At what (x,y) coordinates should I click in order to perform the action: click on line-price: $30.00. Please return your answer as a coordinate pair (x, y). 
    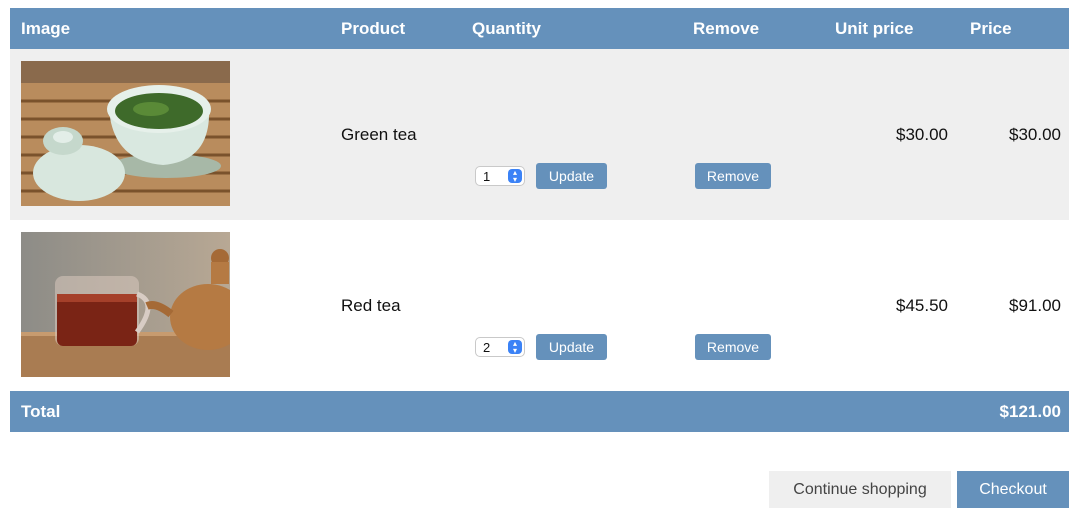
    Looking at the image, I should click on (1035, 134).